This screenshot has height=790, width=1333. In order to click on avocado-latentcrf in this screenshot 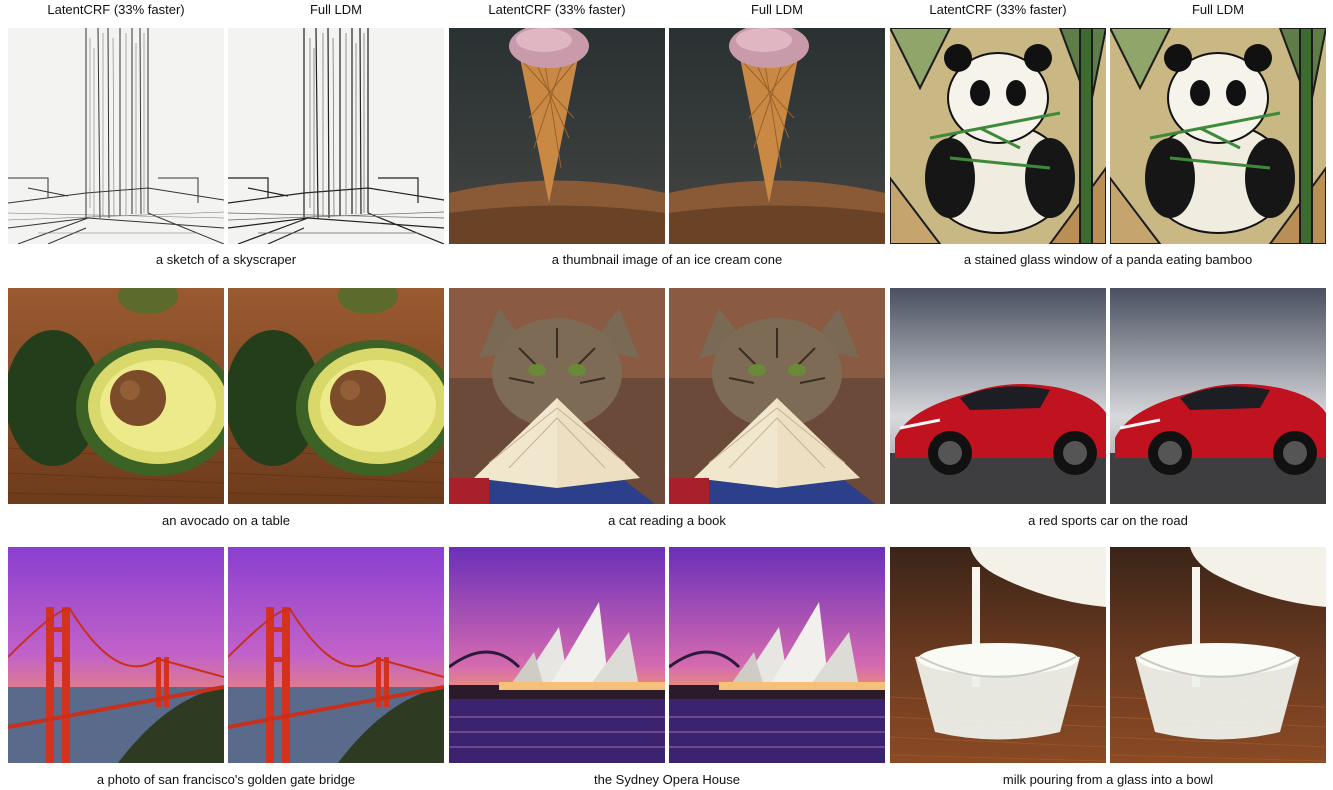, I will do `click(116, 396)`.